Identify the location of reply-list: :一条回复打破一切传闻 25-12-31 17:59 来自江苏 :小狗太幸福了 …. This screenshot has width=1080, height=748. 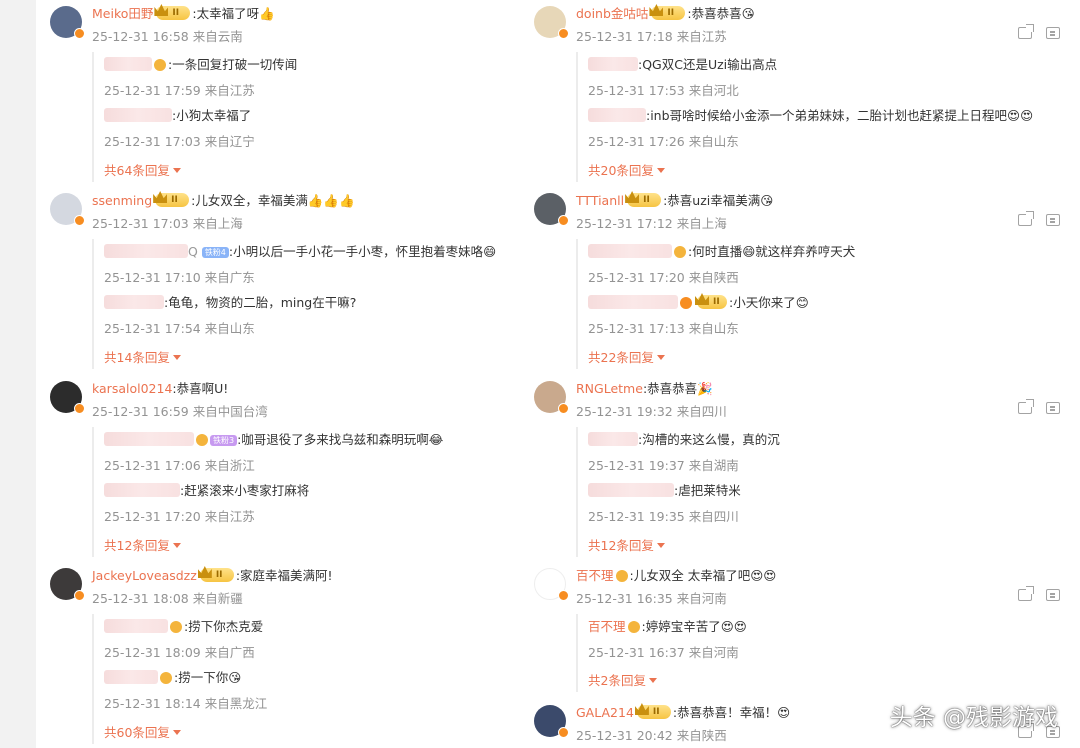
(194, 117).